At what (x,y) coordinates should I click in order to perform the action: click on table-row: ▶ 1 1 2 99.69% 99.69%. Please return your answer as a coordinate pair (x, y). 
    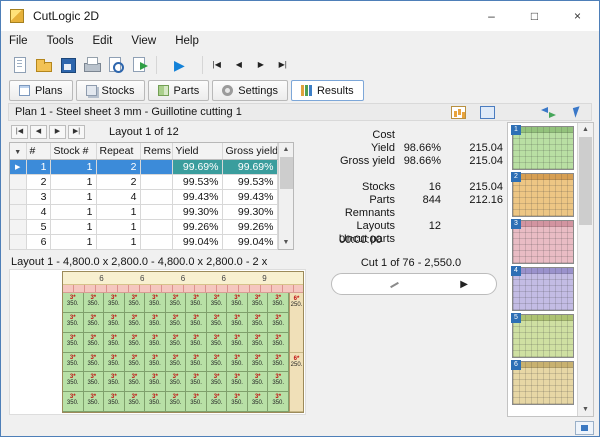
    Looking at the image, I should click on (144, 167).